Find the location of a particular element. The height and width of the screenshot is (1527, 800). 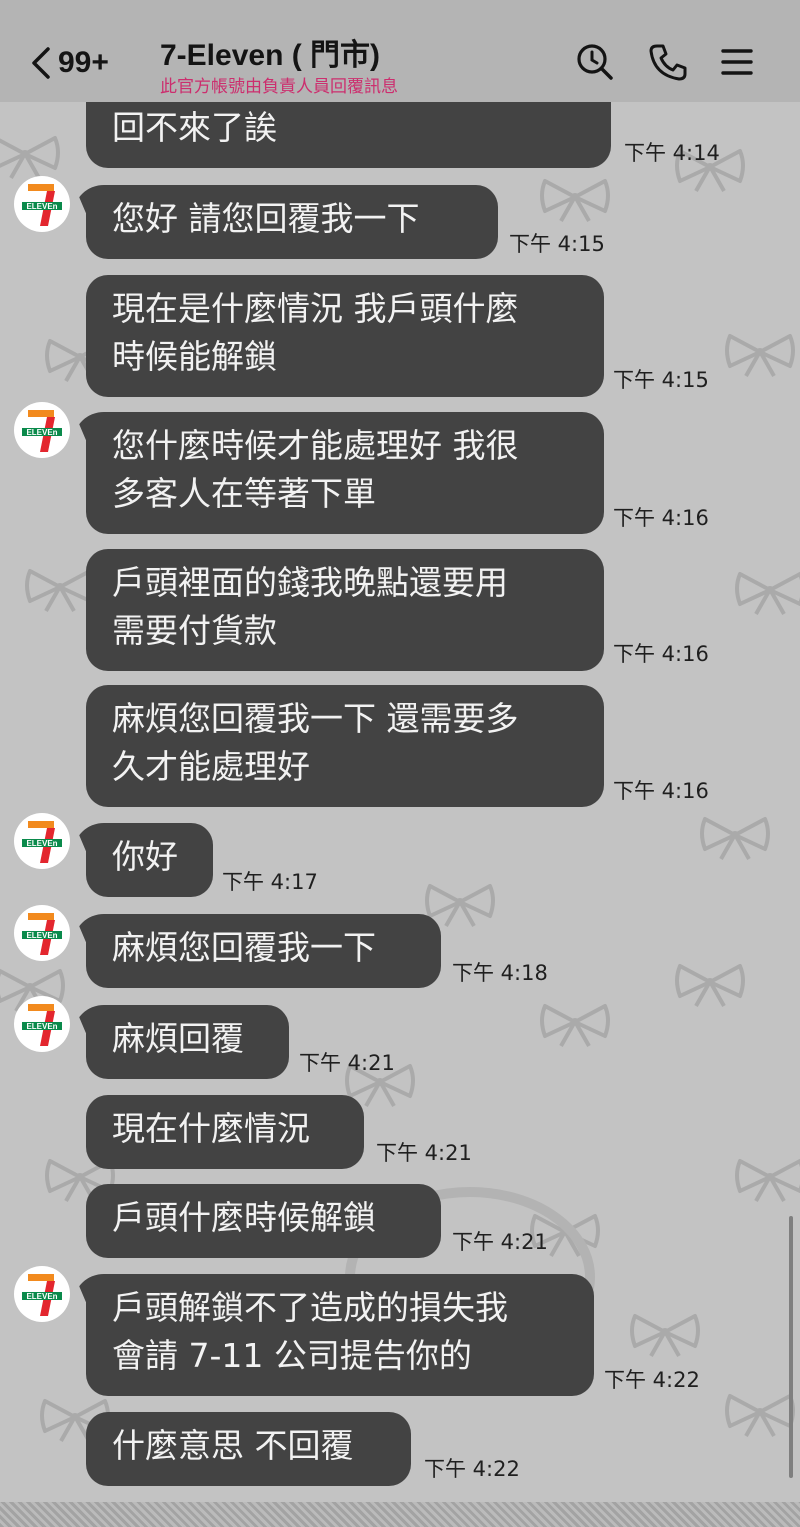

message-bubble: 你好 is located at coordinates (149, 860).